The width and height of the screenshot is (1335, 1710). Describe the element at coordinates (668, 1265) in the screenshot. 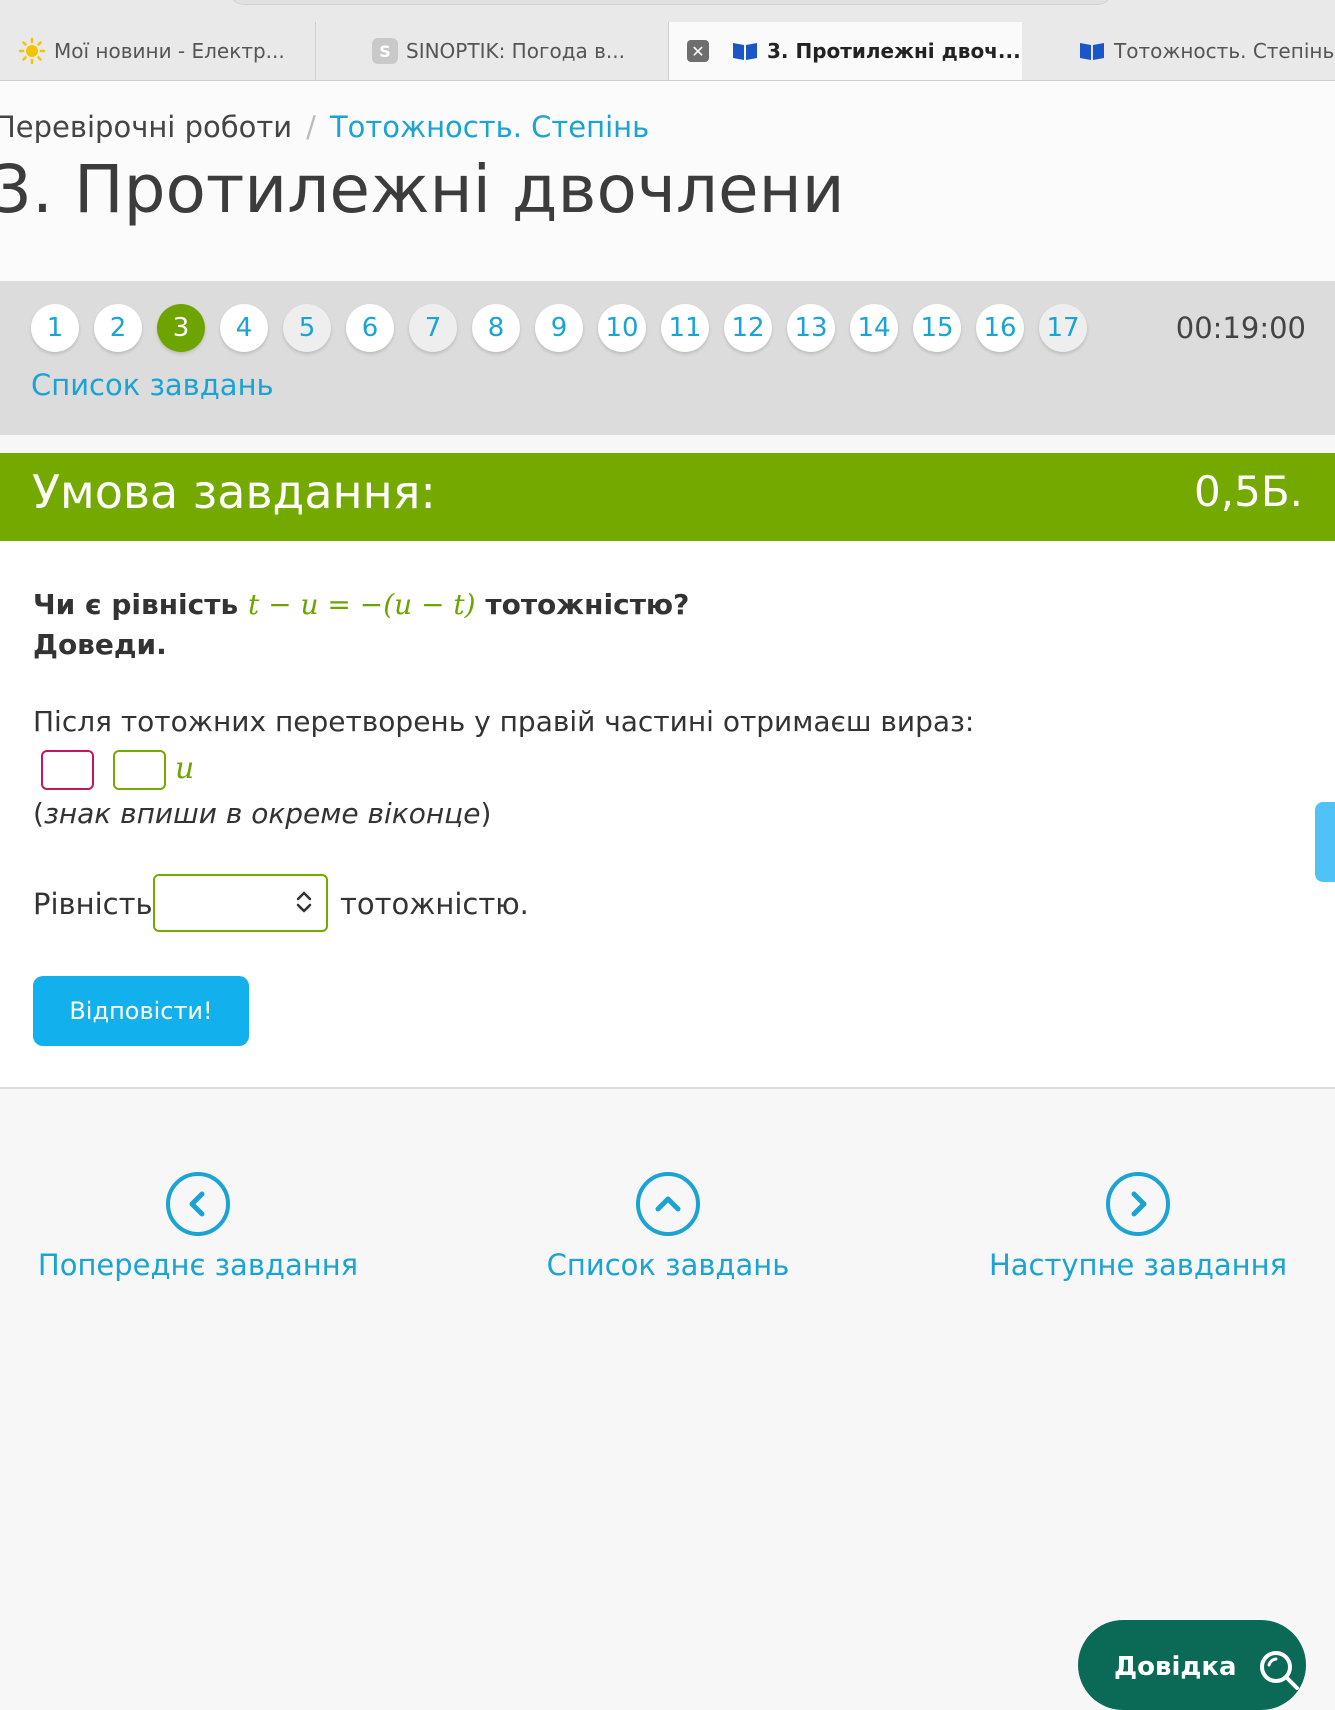

I see `task-list-label: Список завдань` at that location.